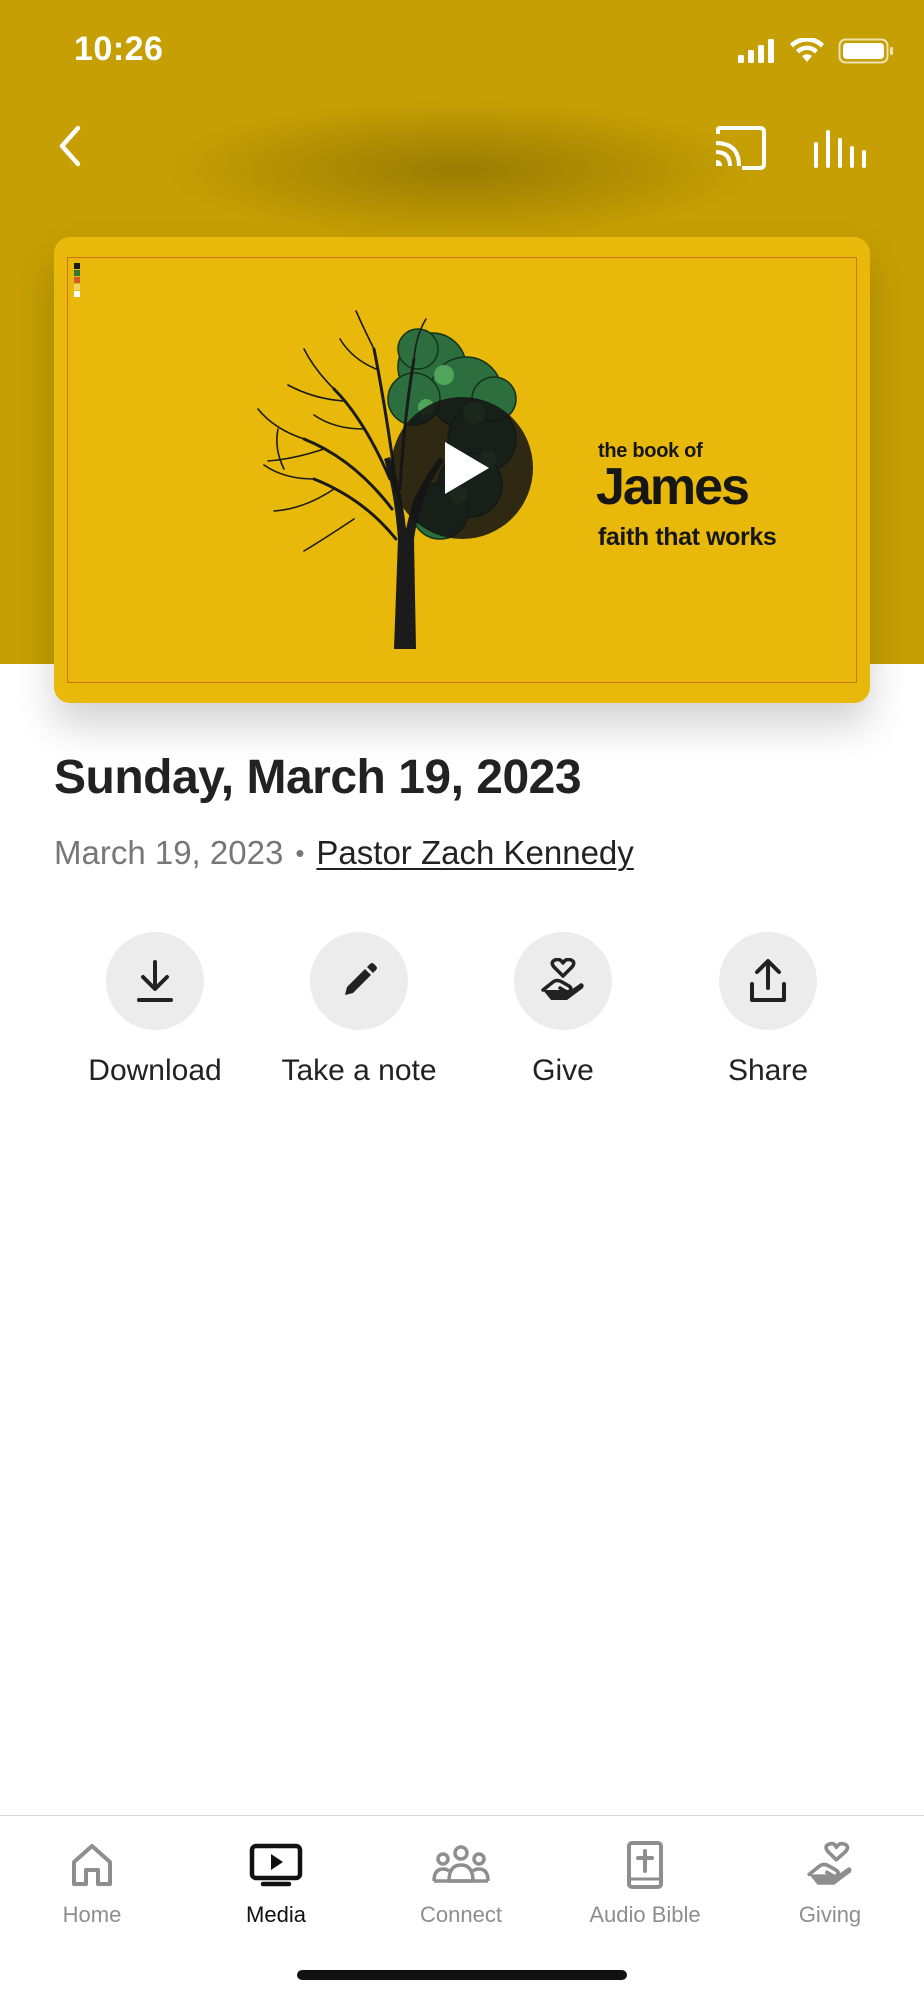 The height and width of the screenshot is (2000, 924). I want to click on wifi-icon, so click(807, 50).